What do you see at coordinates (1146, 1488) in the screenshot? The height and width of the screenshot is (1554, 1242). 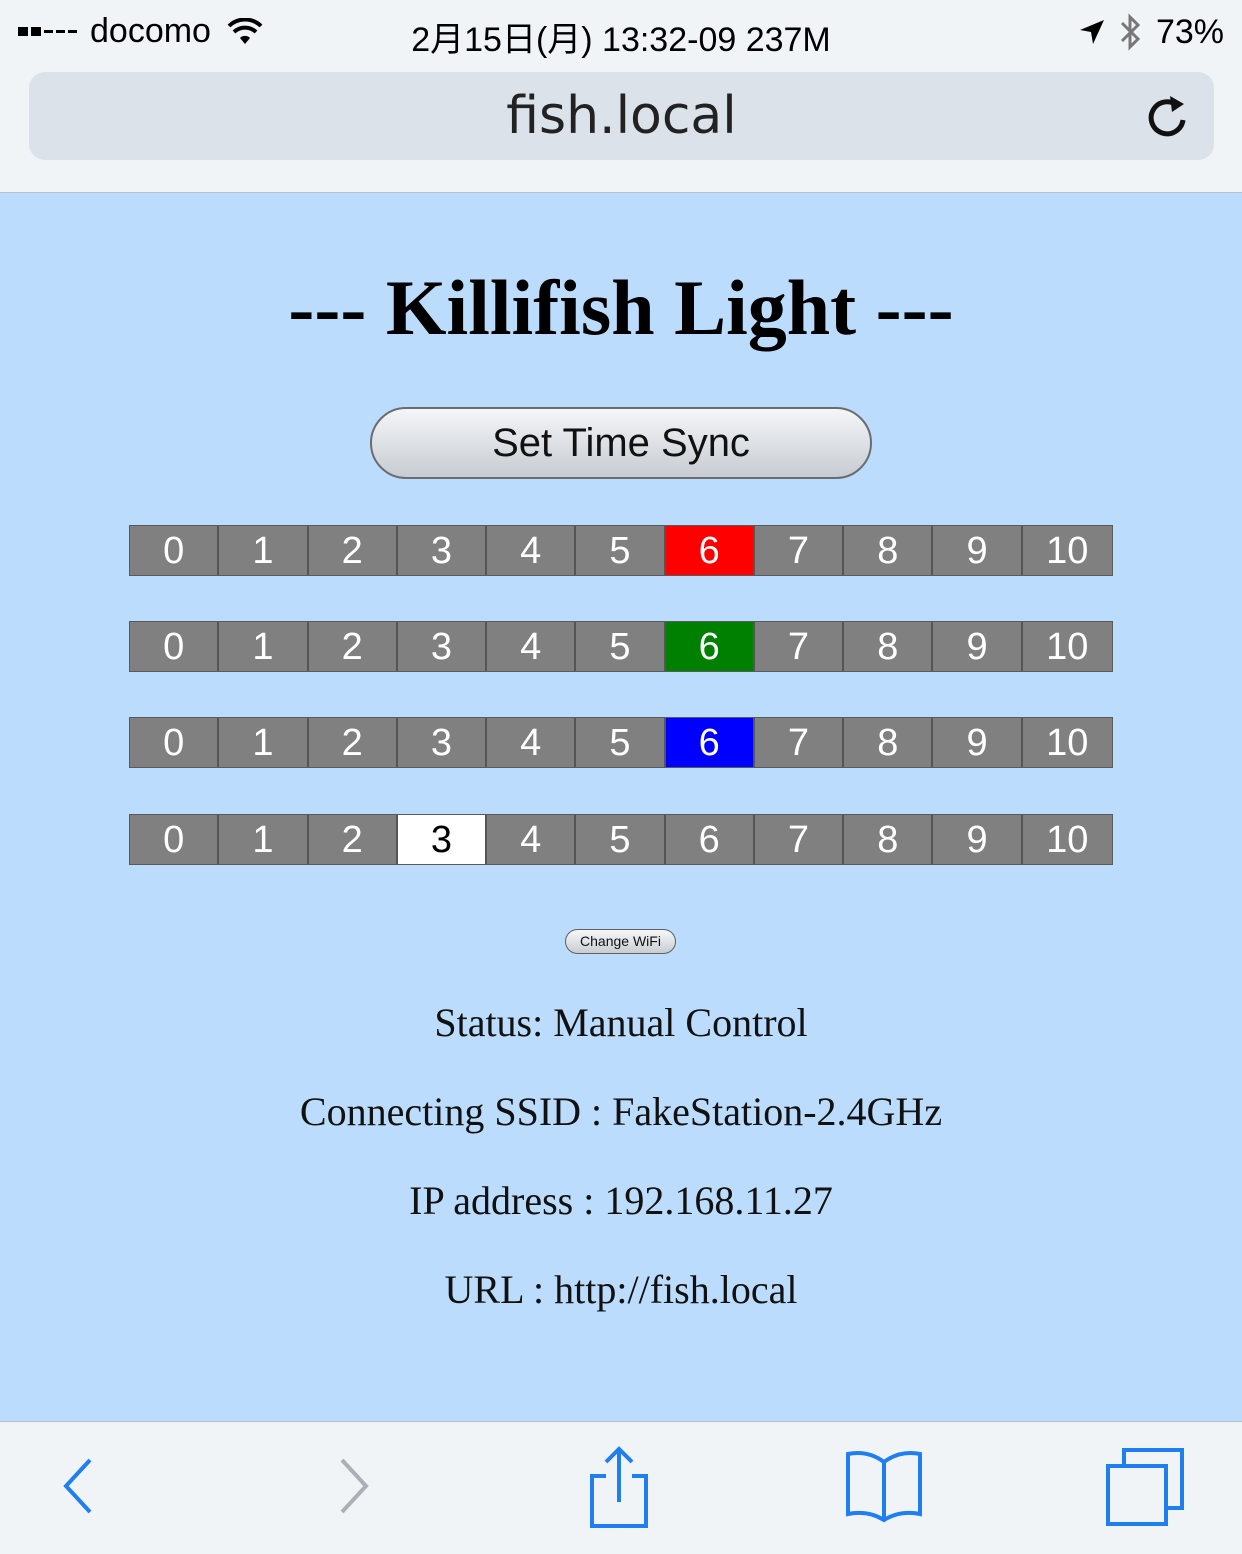 I see `tabs-icon` at bounding box center [1146, 1488].